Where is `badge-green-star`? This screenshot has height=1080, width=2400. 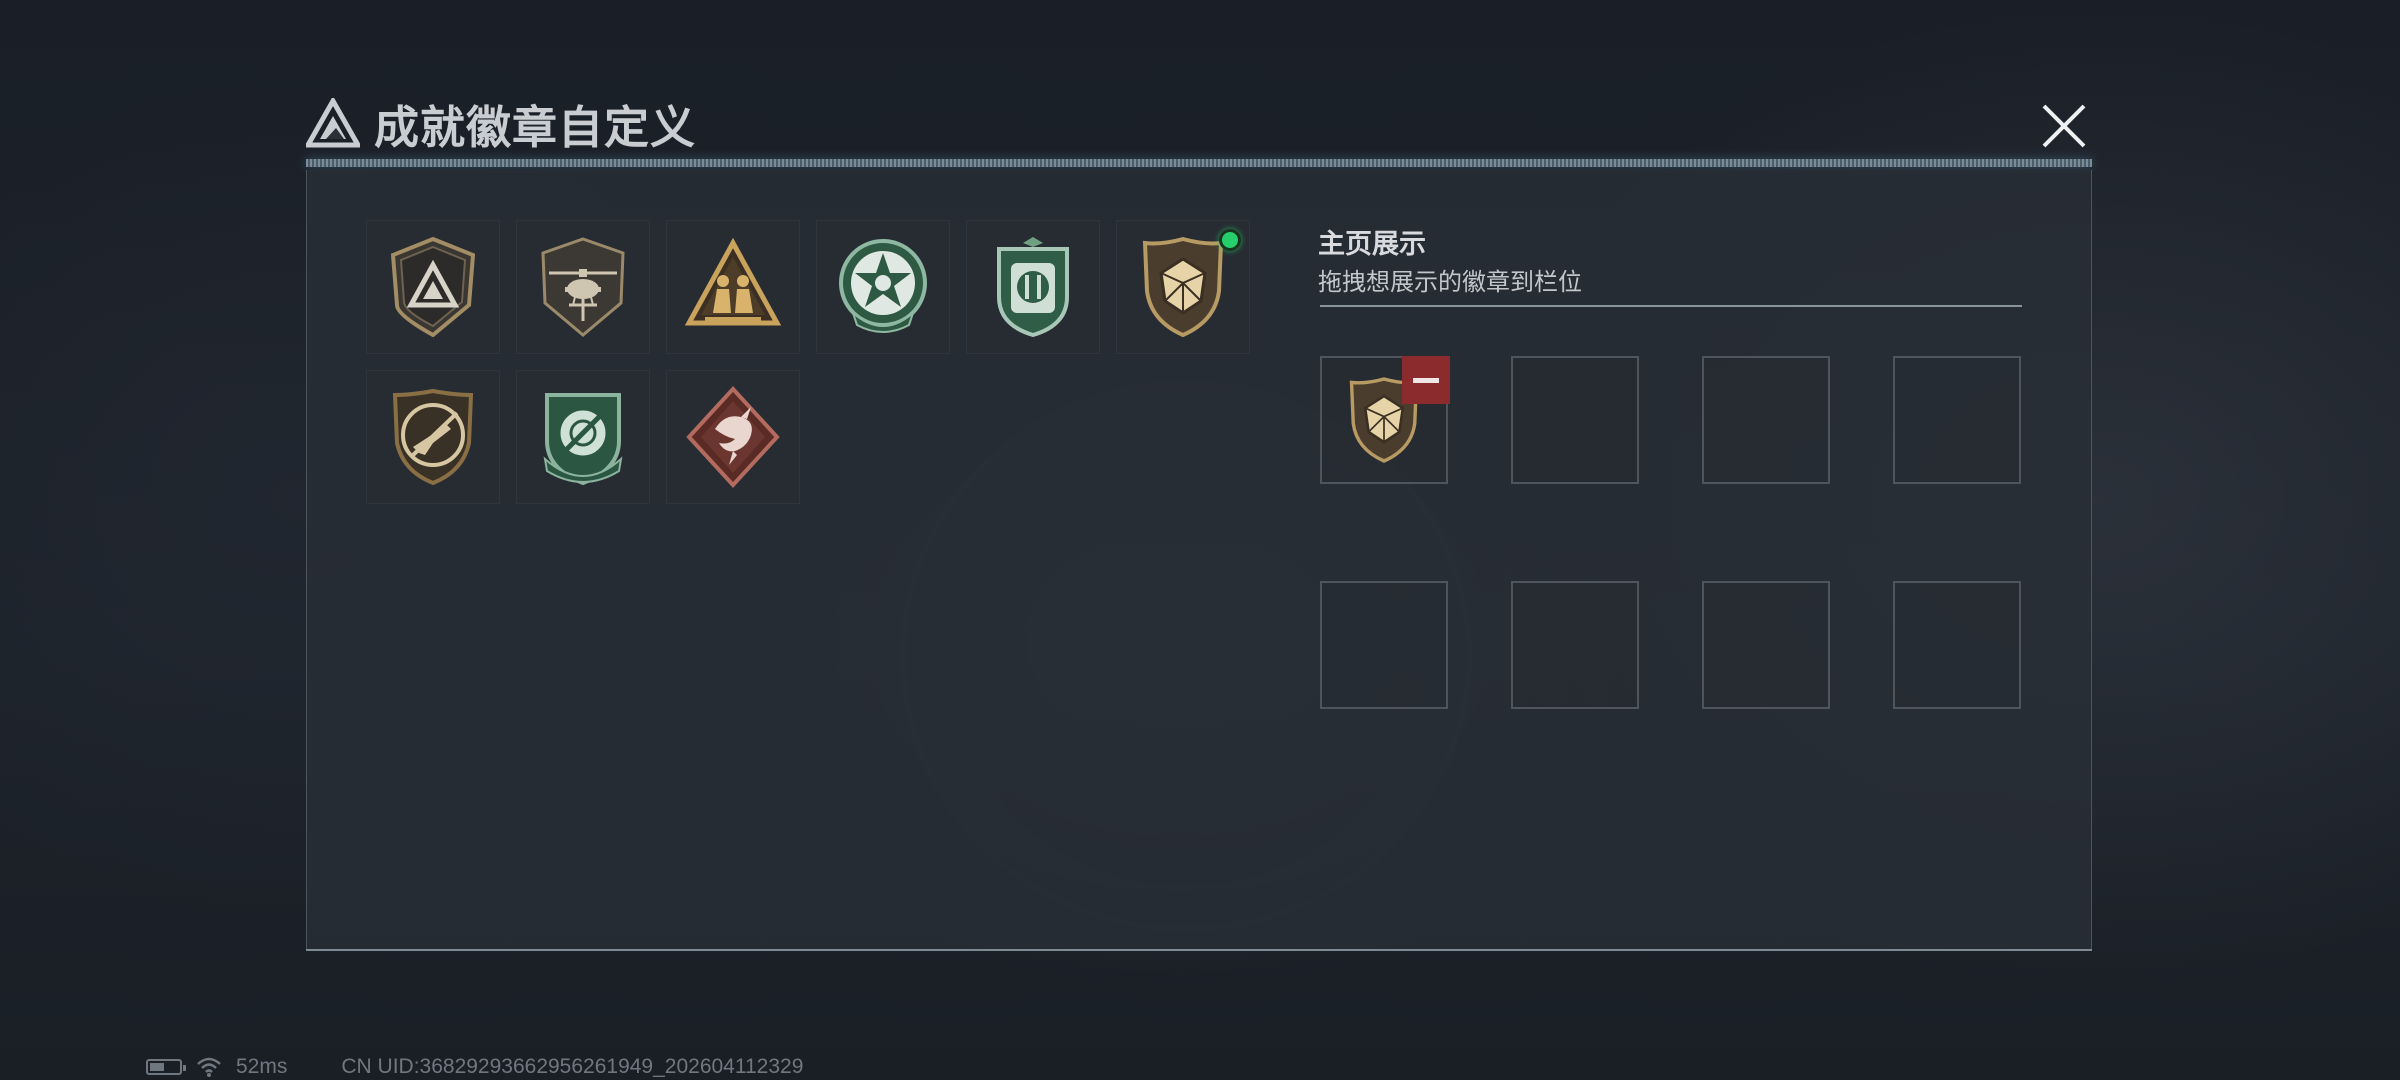
badge-green-star is located at coordinates (883, 287).